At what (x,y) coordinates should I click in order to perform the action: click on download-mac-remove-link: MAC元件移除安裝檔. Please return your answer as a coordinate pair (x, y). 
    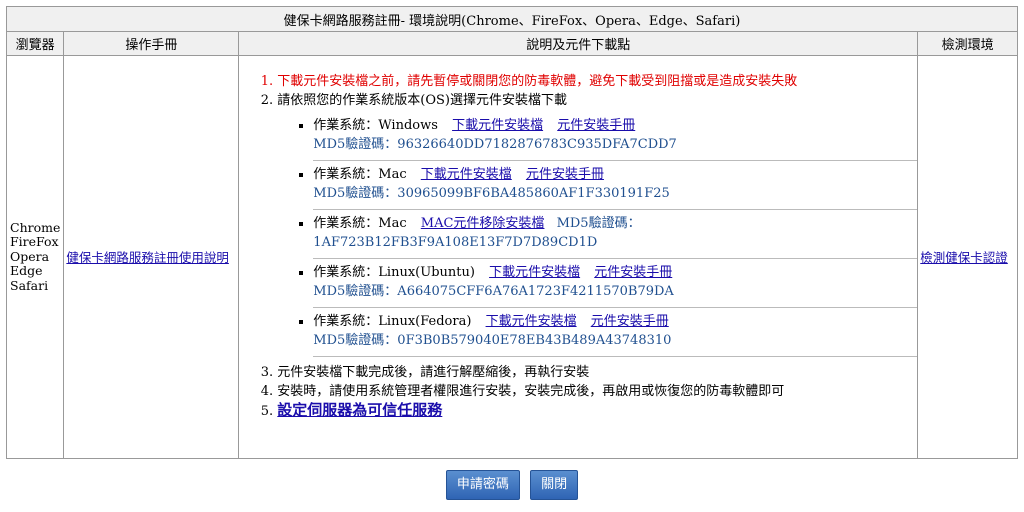
    Looking at the image, I should click on (483, 223).